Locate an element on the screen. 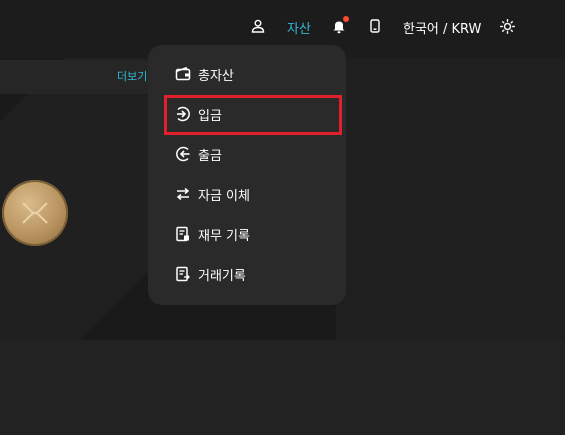 The width and height of the screenshot is (565, 435). menu-item-trade-history: 거래기록 is located at coordinates (247, 274).